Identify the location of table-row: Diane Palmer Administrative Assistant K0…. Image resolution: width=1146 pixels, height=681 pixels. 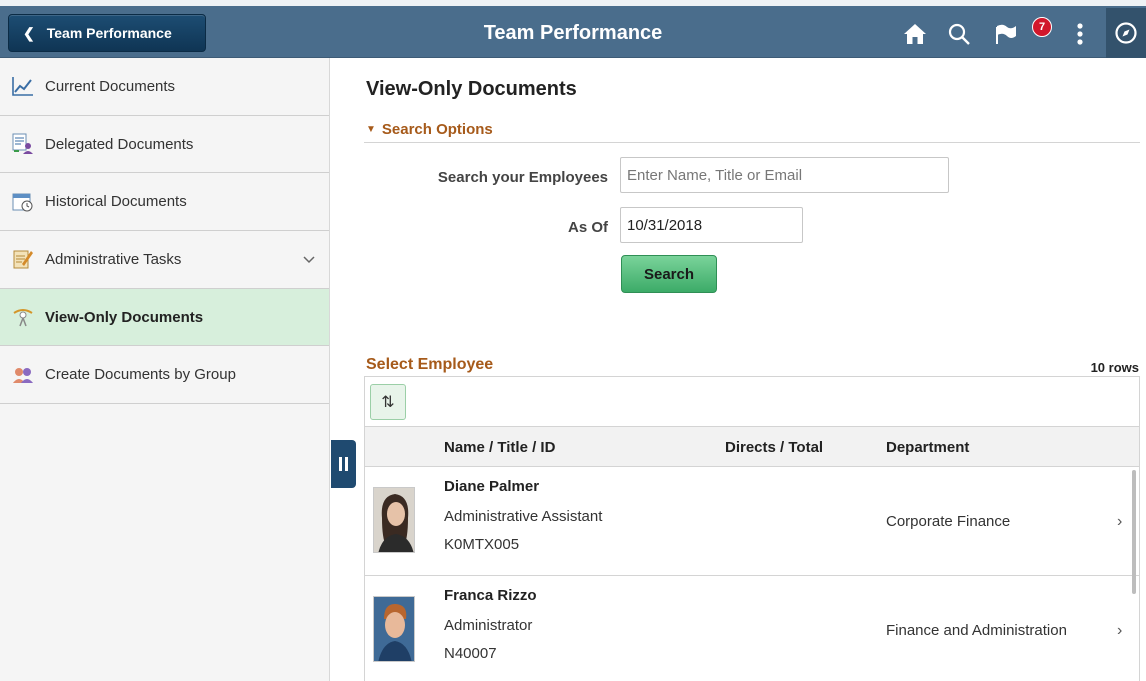
(752, 521).